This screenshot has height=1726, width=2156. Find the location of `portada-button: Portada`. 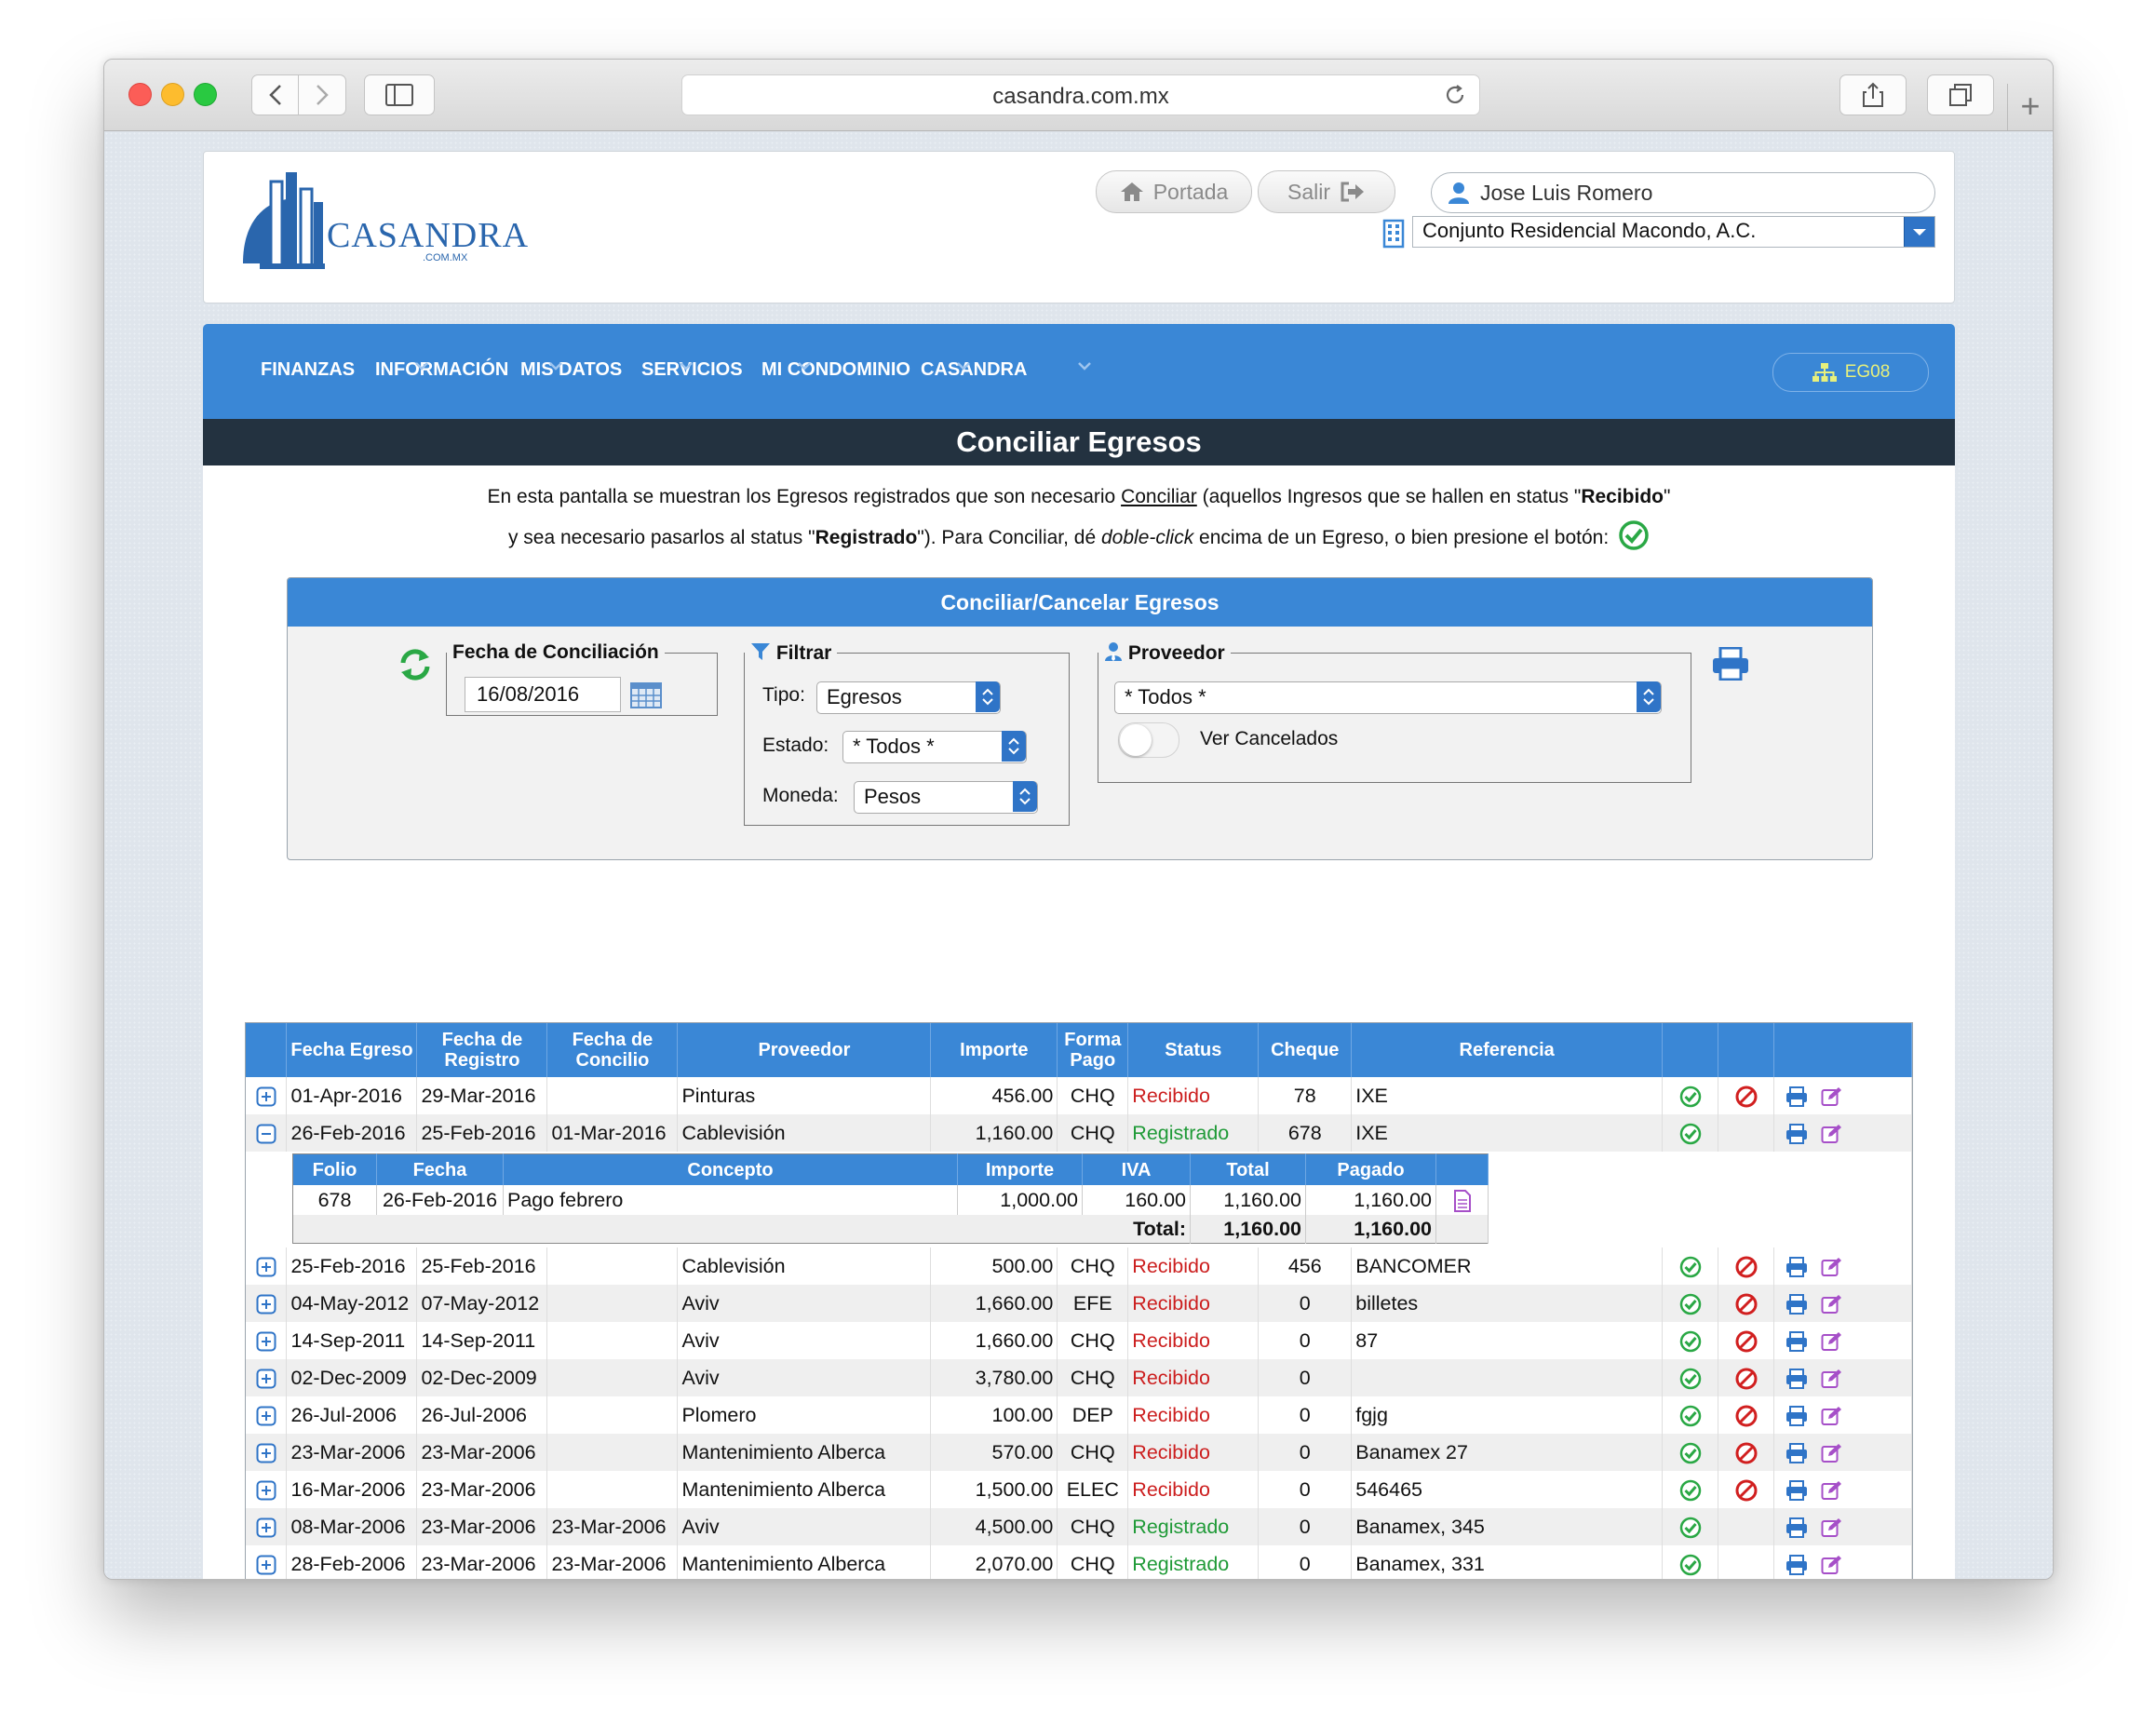

portada-button: Portada is located at coordinates (1174, 191).